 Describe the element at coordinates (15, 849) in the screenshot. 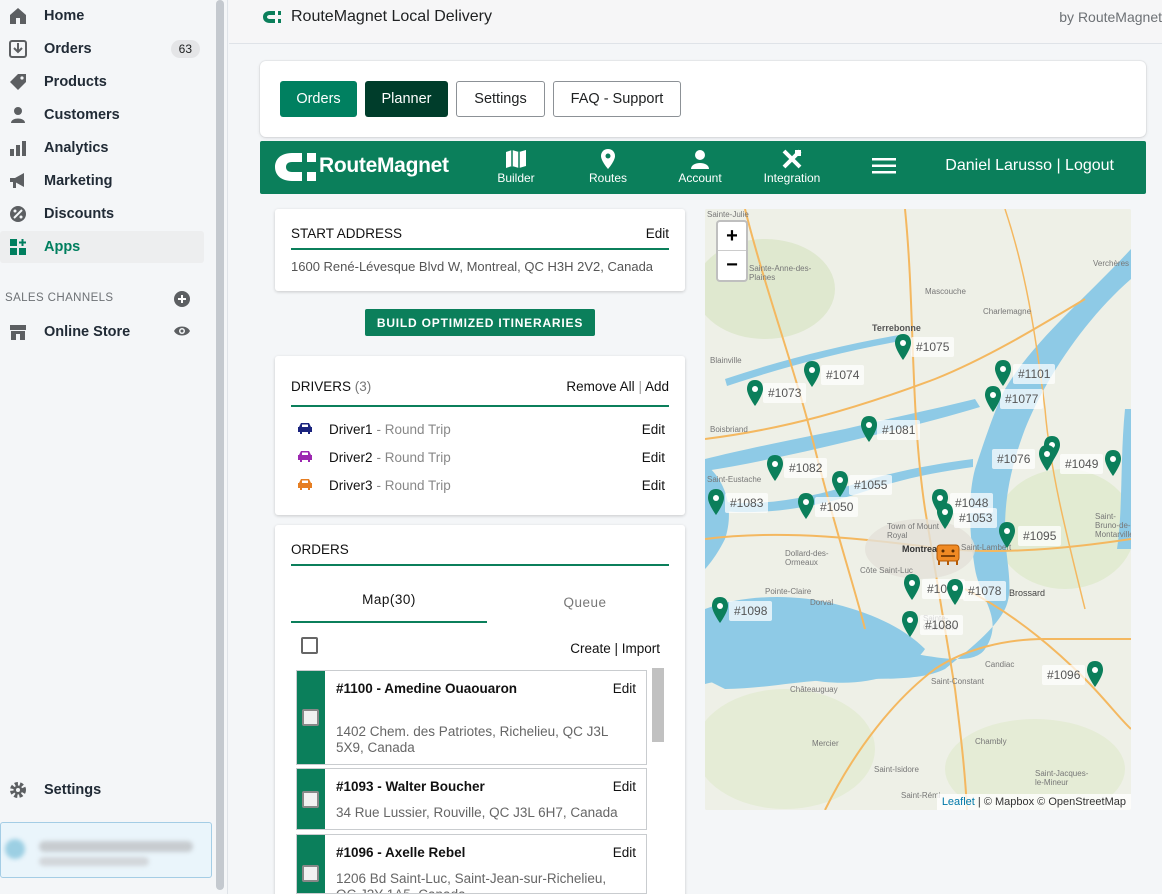

I see `avatar` at that location.